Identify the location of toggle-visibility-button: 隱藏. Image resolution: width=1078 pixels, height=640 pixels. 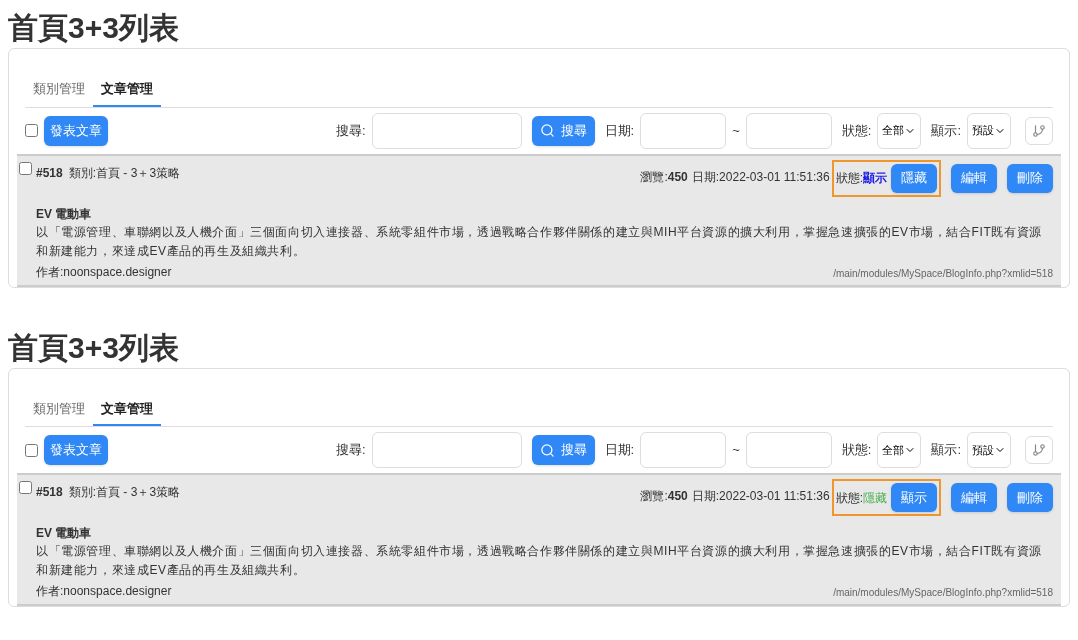
(914, 178).